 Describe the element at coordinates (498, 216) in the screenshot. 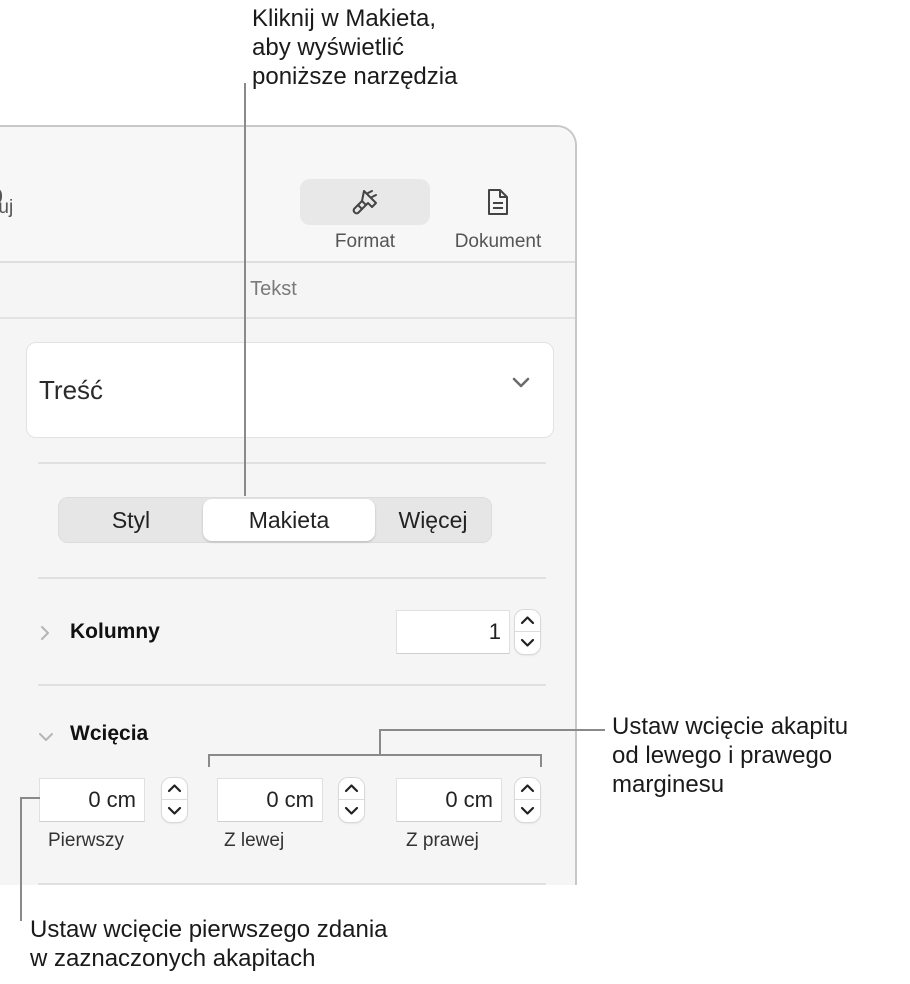

I see `document-button: Dokument` at that location.